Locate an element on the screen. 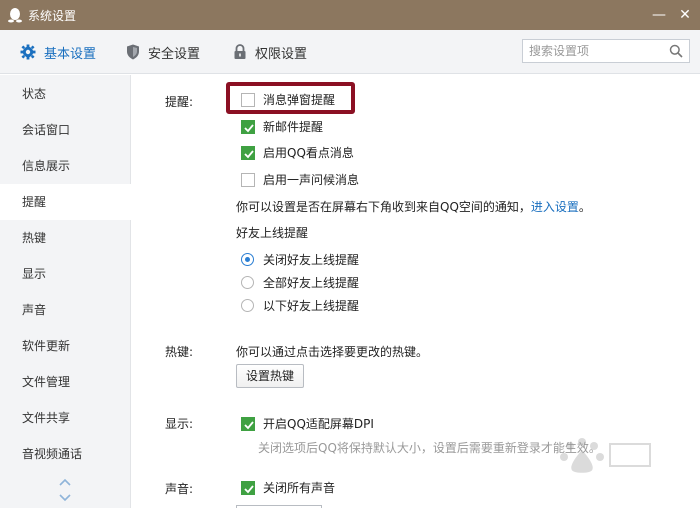 The width and height of the screenshot is (700, 508). sound-section-label: 声音: is located at coordinates (179, 489).